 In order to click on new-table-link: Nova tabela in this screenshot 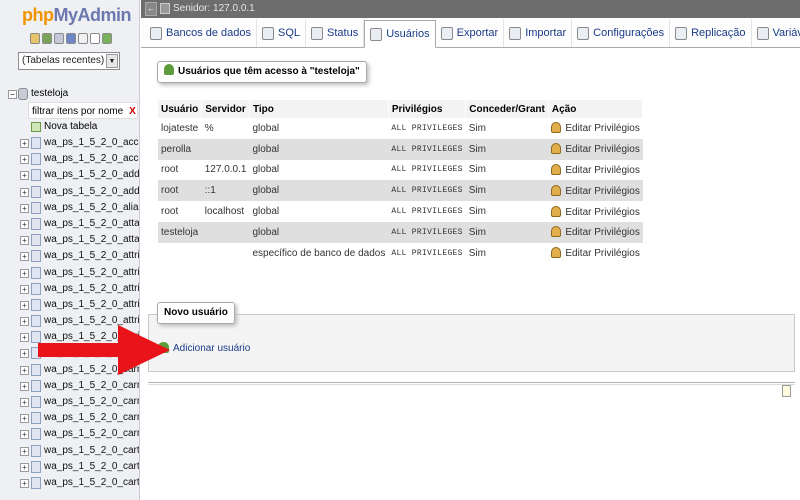, I will do `click(69, 127)`.